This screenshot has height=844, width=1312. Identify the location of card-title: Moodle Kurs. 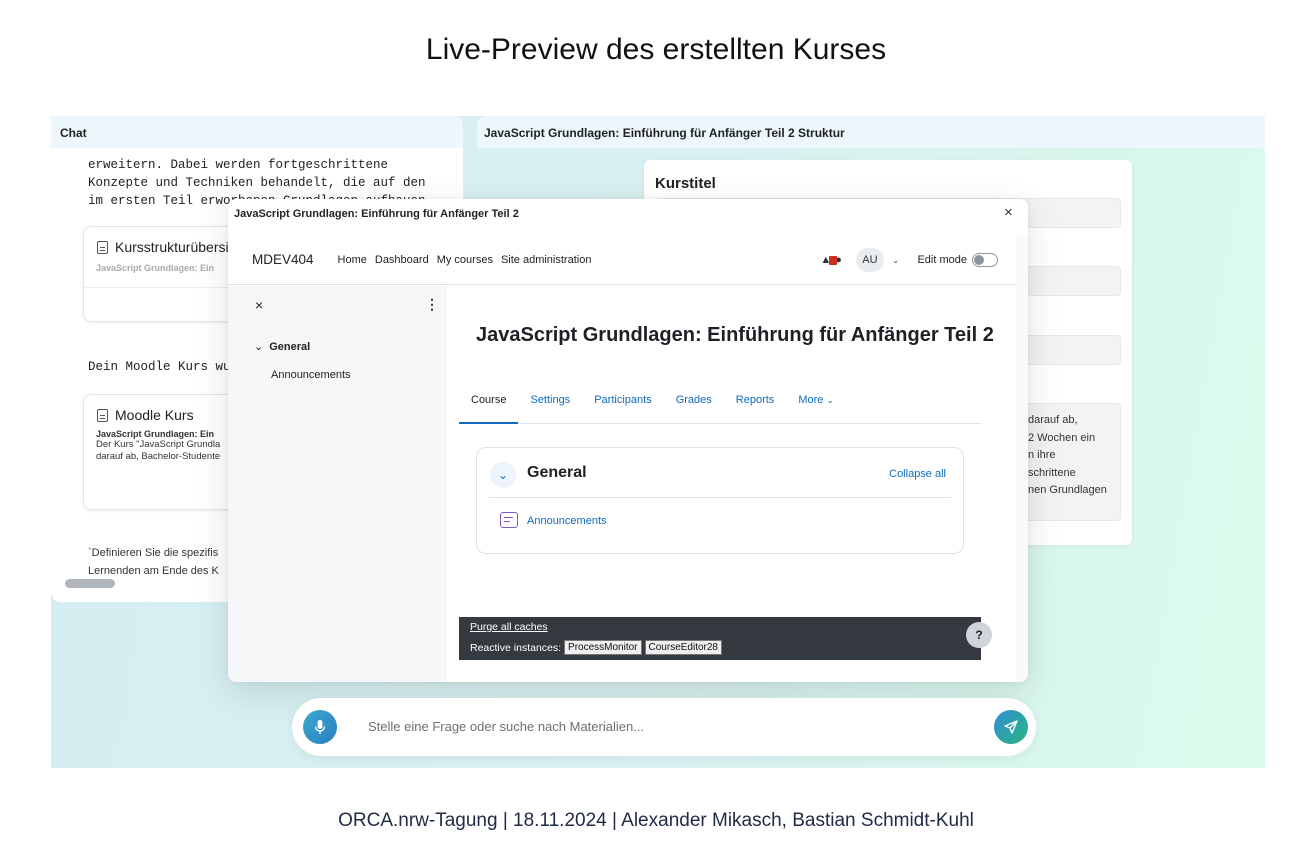
(154, 415).